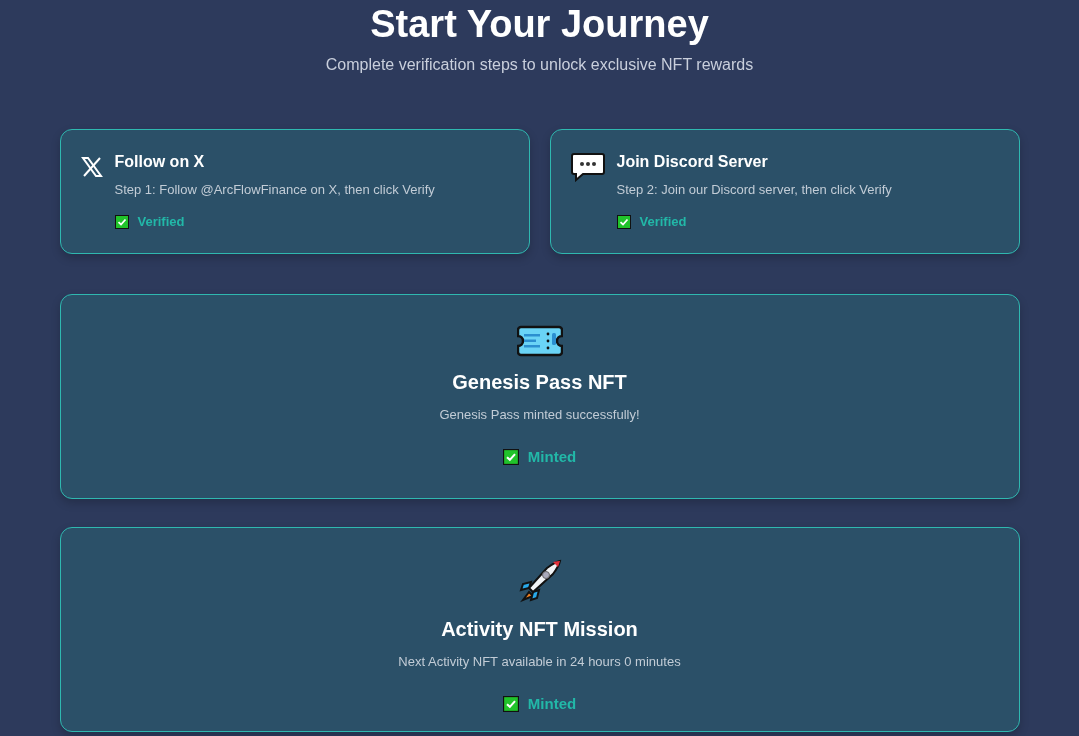 Image resolution: width=1079 pixels, height=736 pixels. I want to click on mission-description: Genesis Pass minted successfully!, so click(539, 414).